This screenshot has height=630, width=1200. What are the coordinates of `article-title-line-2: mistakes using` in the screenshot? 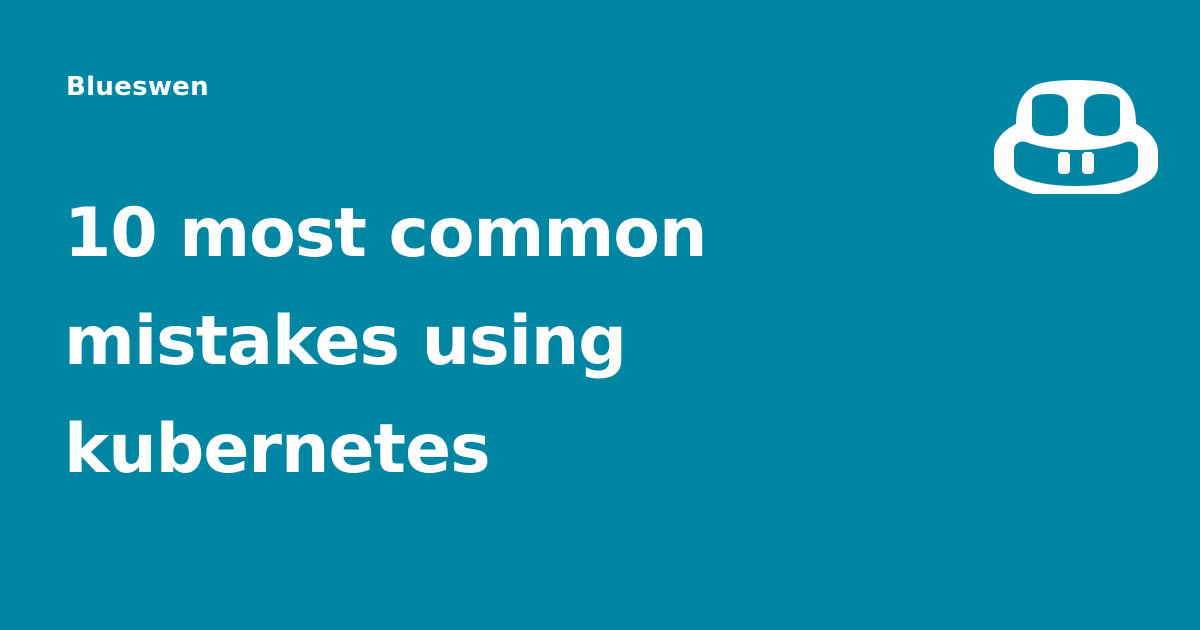 It's located at (345, 341).